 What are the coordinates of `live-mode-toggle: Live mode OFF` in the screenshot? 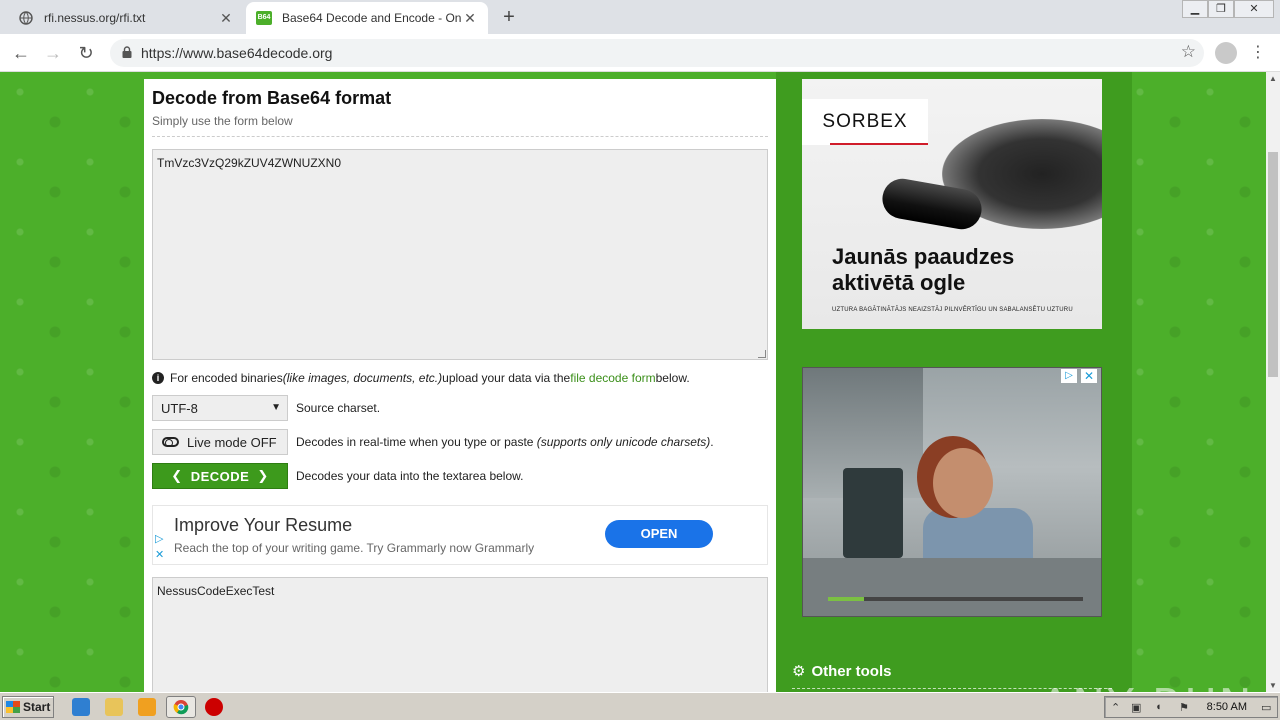 It's located at (220, 442).